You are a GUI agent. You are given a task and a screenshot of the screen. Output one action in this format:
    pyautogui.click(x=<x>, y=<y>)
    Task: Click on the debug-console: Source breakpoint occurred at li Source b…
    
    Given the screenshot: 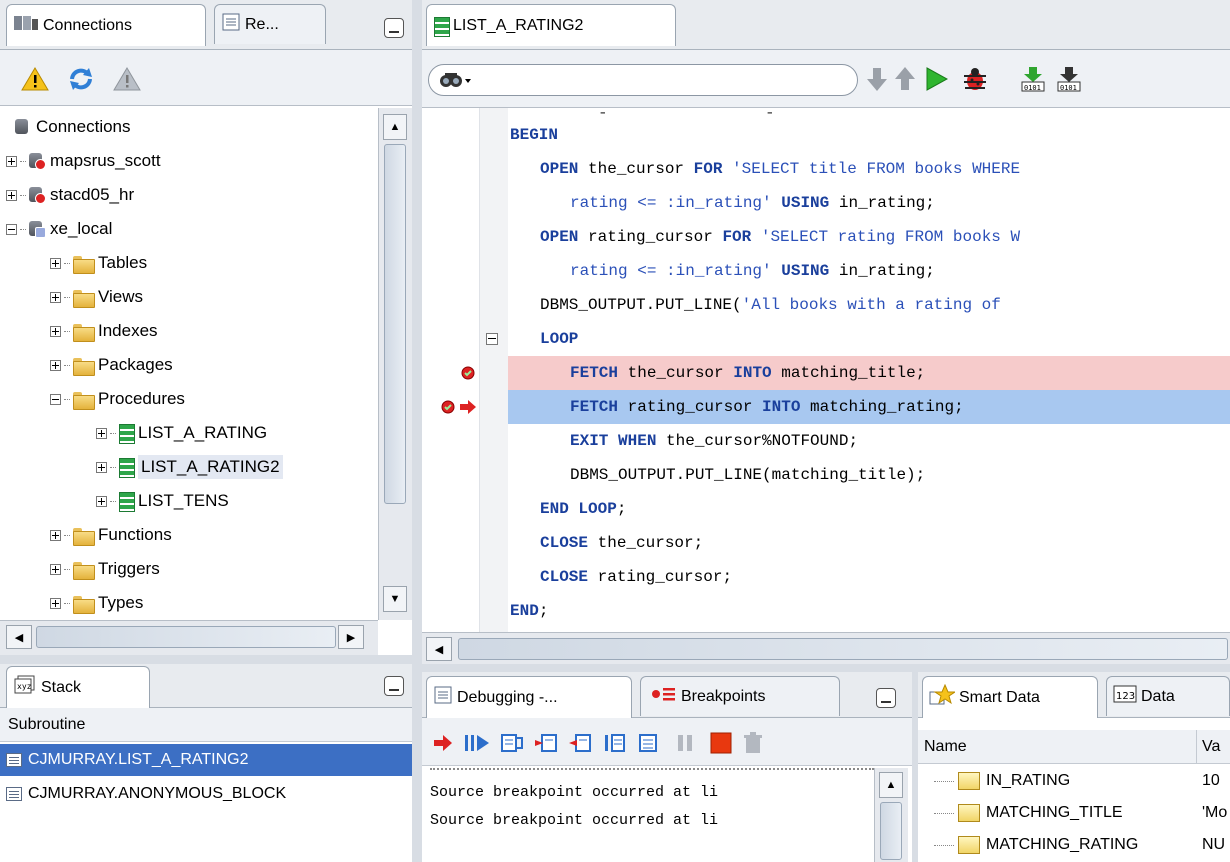 What is the action you would take?
    pyautogui.click(x=648, y=815)
    